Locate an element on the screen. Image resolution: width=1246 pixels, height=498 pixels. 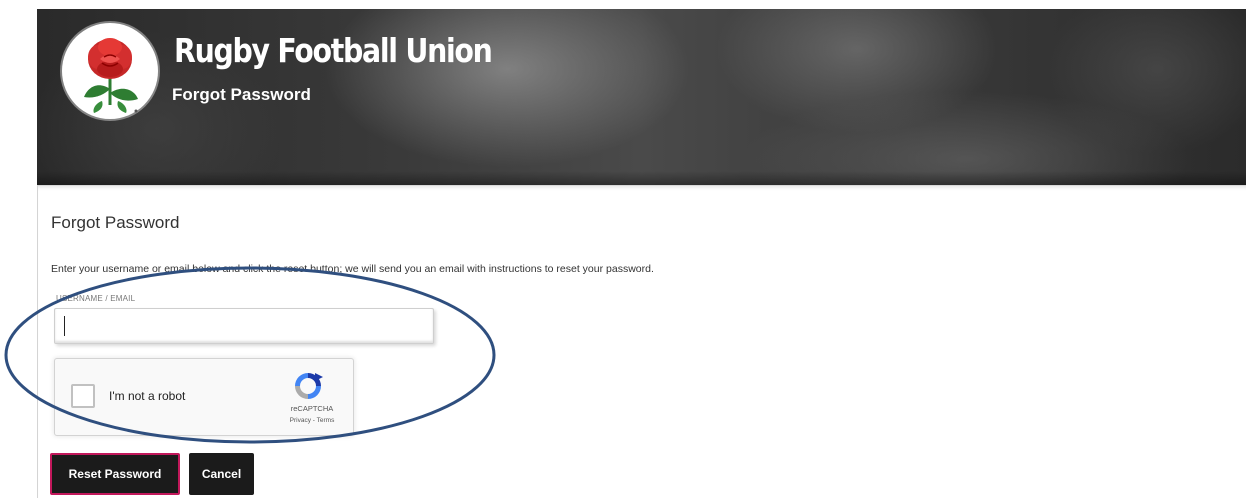
recaptcha-checkbox is located at coordinates (83, 396).